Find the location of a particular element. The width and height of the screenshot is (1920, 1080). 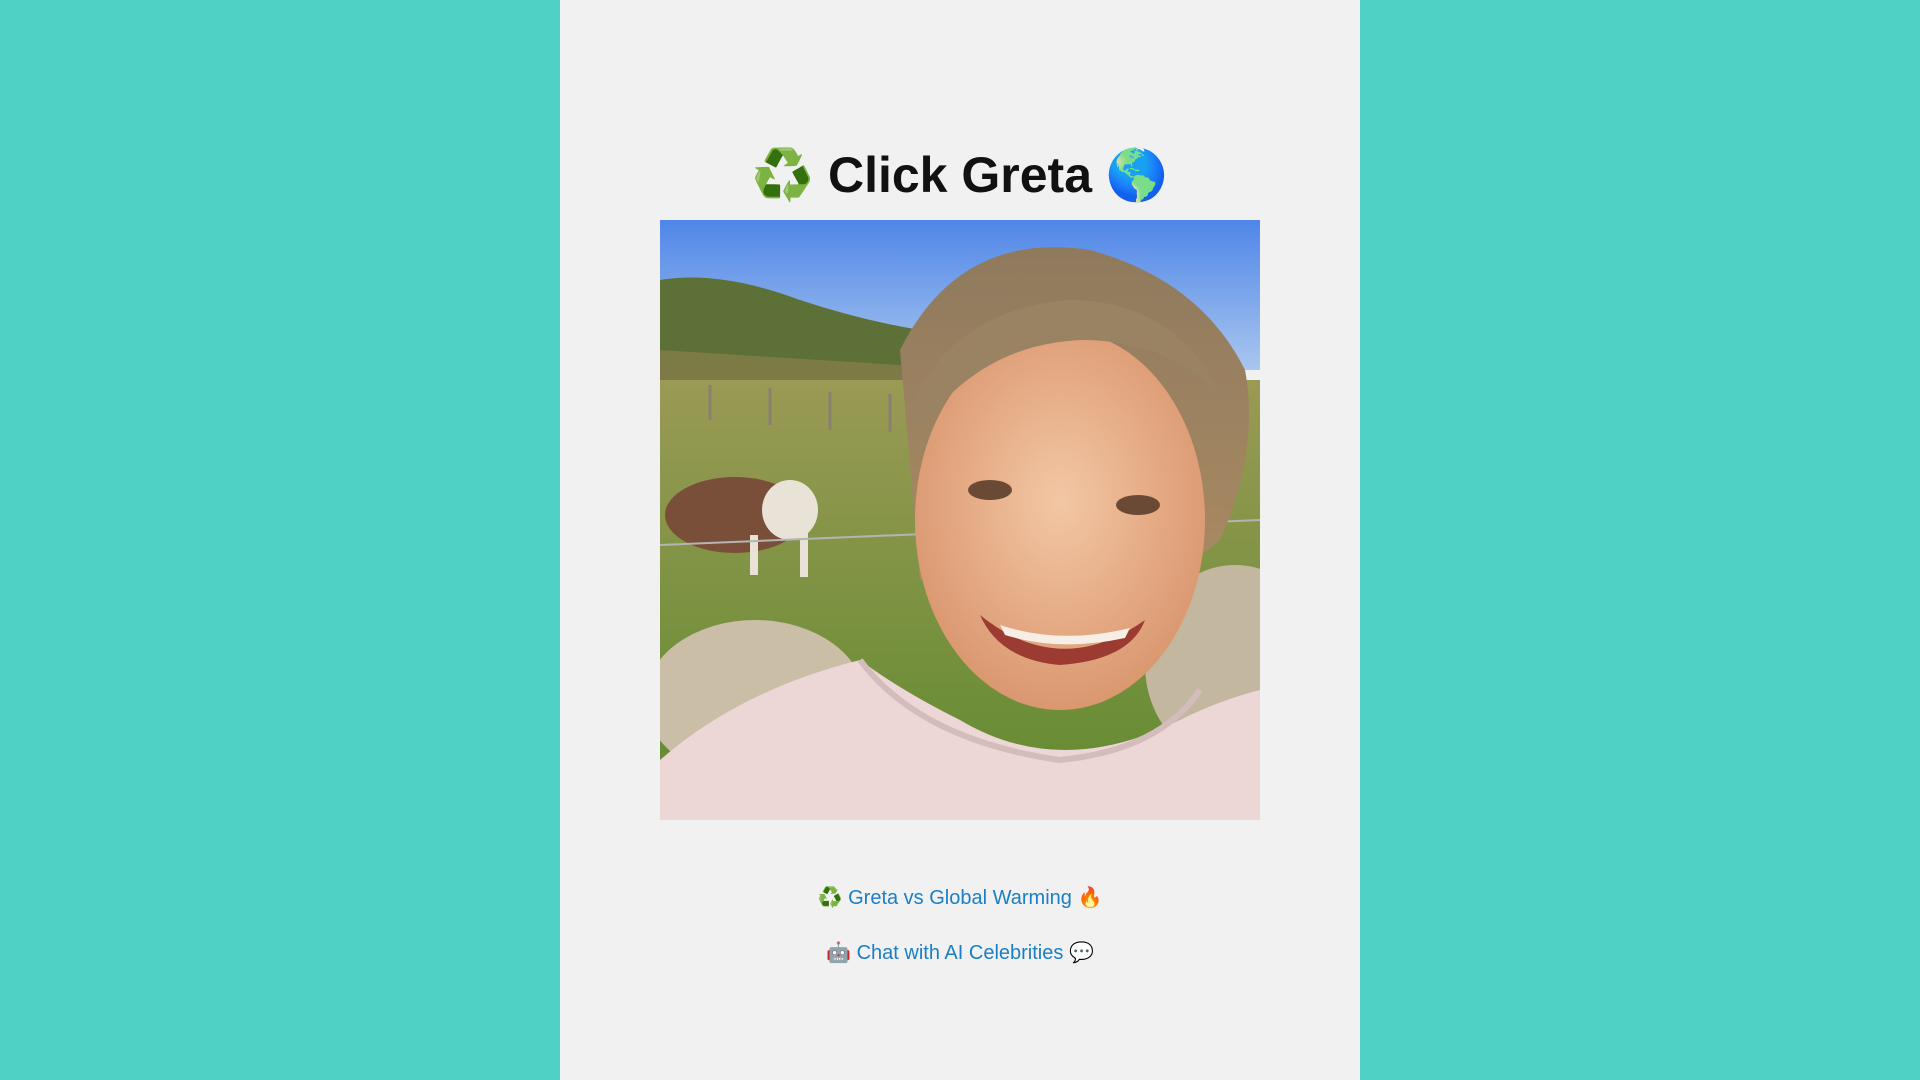

greta-vs-global-warming-link: ♻️ Greta vs Global Warming 🔥 is located at coordinates (960, 898).